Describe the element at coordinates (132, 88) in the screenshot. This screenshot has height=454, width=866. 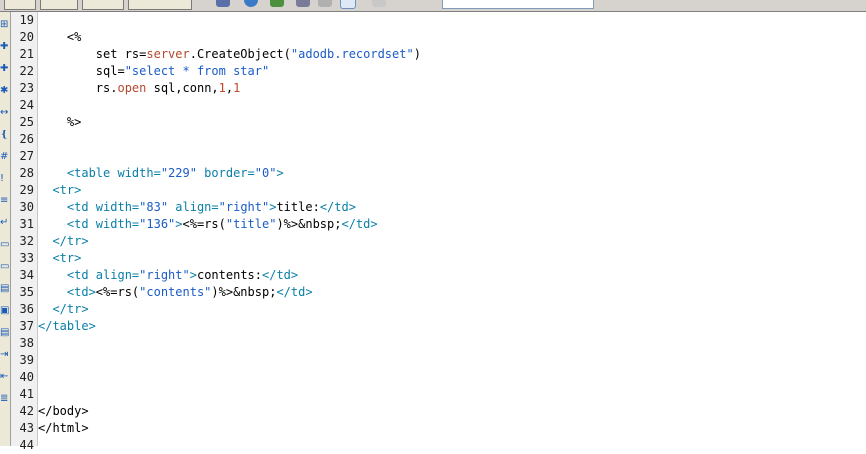
I see `code-token: open` at that location.